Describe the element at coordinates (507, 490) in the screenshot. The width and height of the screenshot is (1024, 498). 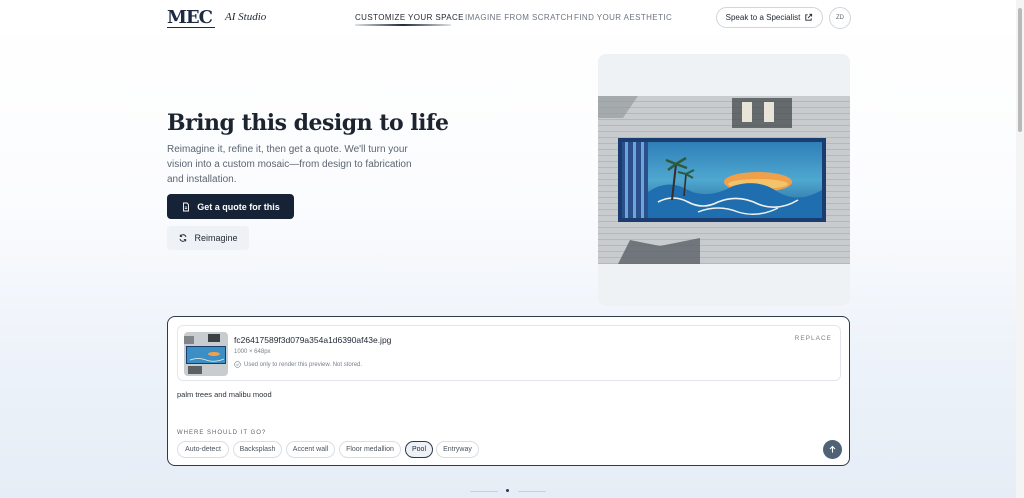
I see `pager-dot-active` at that location.